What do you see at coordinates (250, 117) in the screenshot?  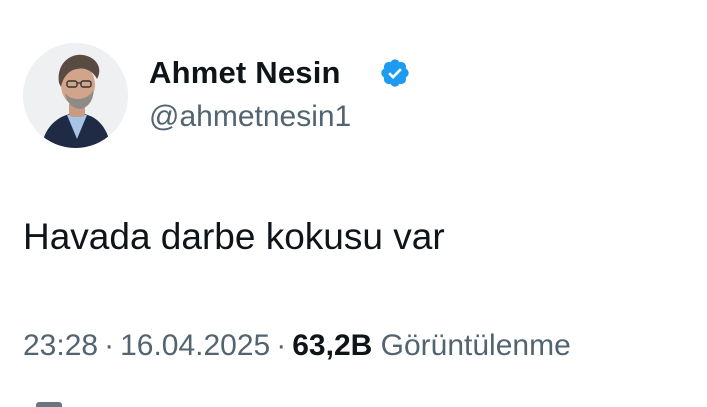 I see `author-handle: @ahmetnesin1` at bounding box center [250, 117].